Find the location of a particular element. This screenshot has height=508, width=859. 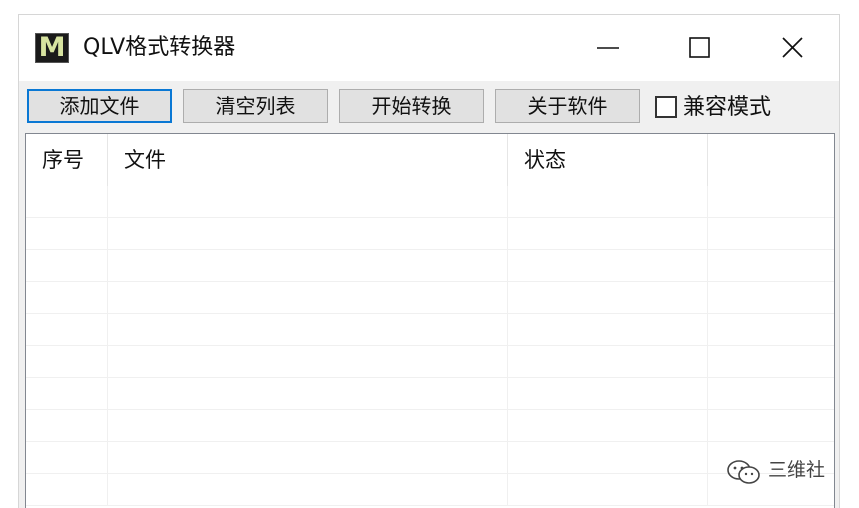

minimize-button is located at coordinates (609, 48).